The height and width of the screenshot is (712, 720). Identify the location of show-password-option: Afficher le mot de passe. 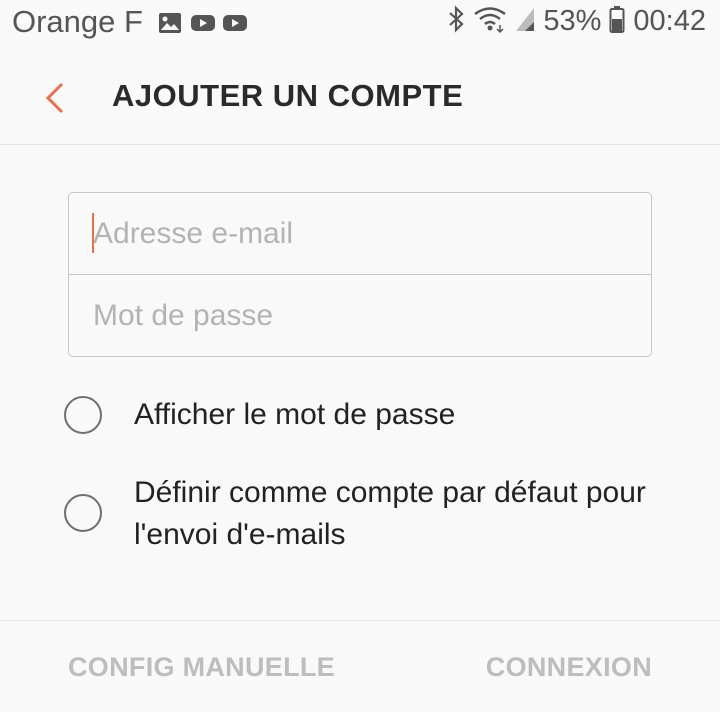
(259, 415).